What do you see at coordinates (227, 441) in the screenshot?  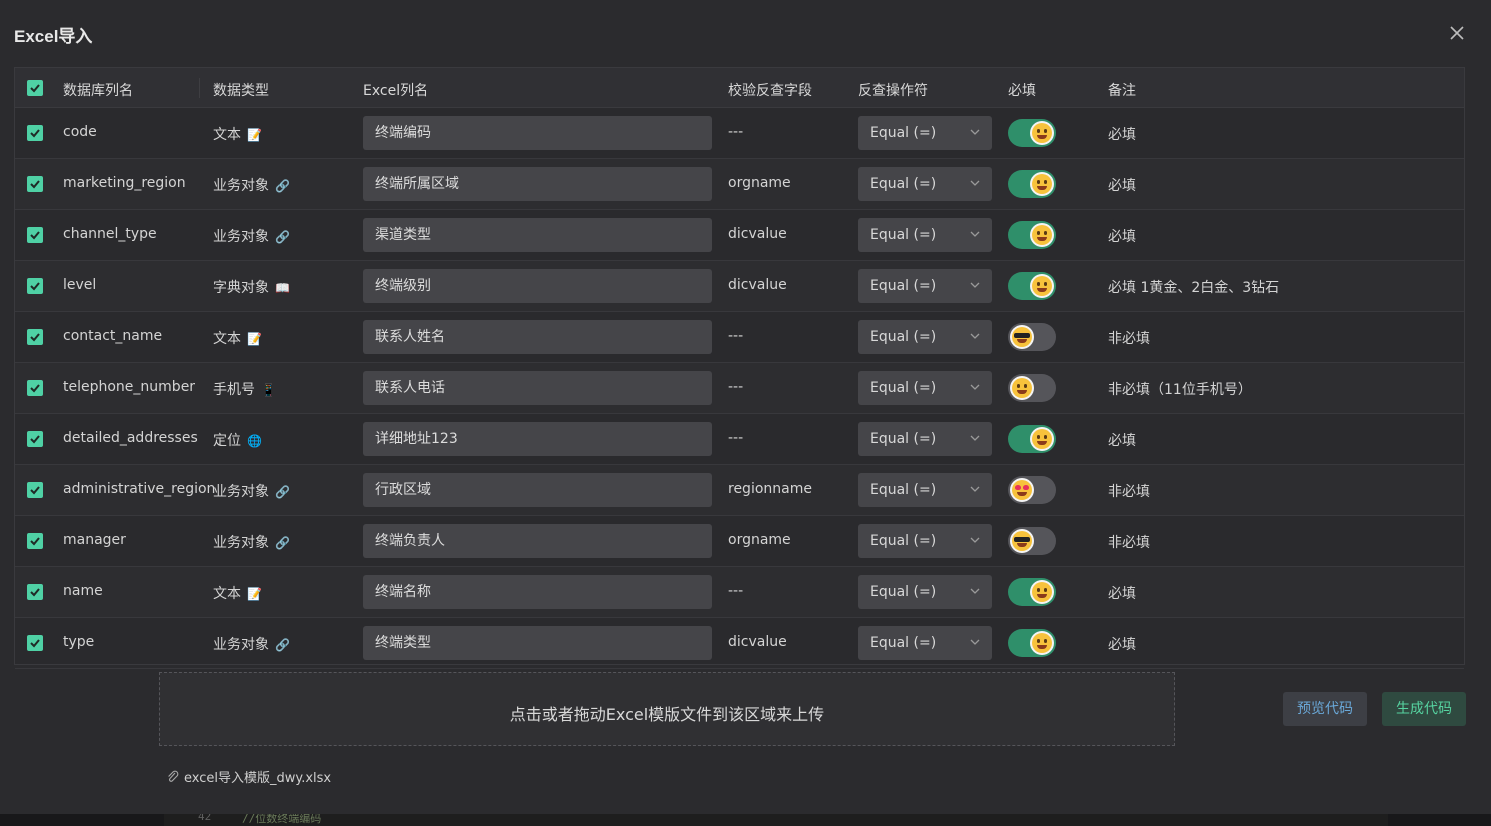 I see `data-type-label: 定位` at bounding box center [227, 441].